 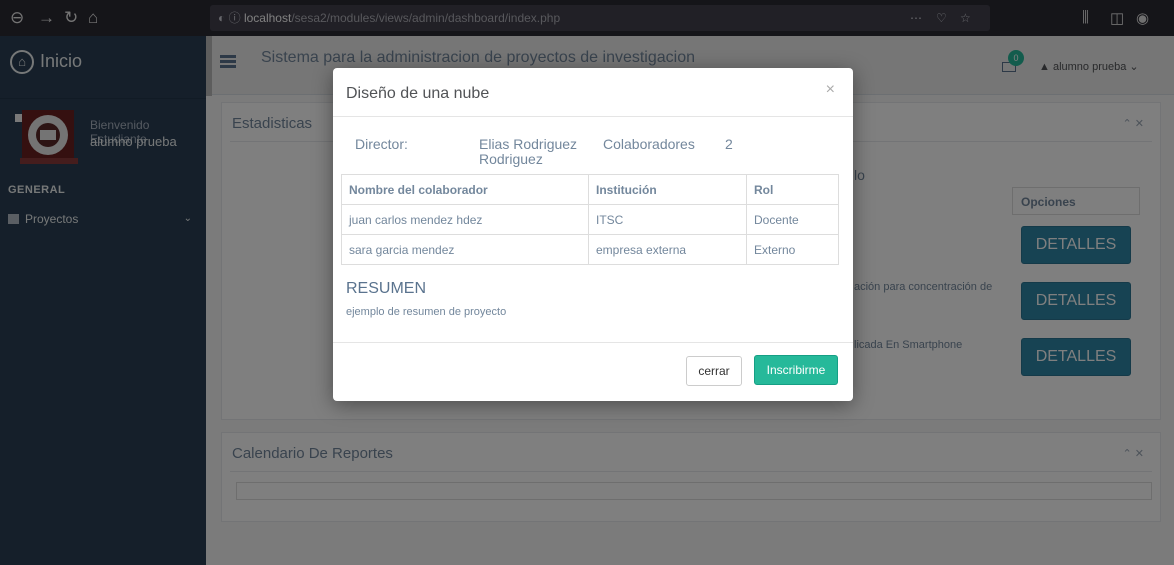 I want to click on collaborators-count: 2, so click(x=729, y=144).